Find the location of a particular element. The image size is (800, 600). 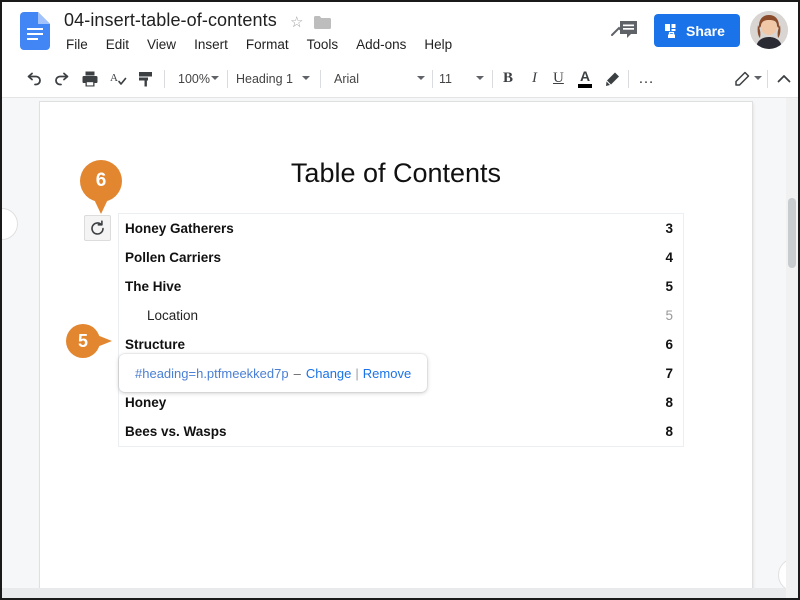

toc-entry-page: 7 is located at coordinates (669, 373).